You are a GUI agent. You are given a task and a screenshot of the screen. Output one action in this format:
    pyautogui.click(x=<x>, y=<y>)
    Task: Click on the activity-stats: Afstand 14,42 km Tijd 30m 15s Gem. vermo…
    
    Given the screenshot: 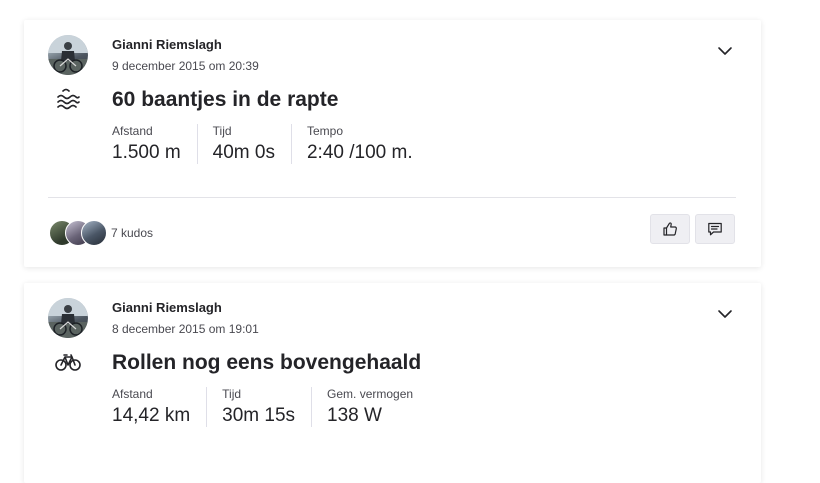 What is the action you would take?
    pyautogui.click(x=270, y=407)
    